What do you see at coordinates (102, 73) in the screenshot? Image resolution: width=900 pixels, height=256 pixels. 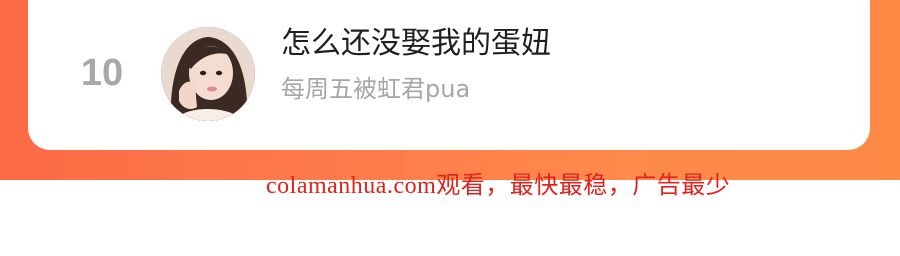 I see `rank-number: 10` at bounding box center [102, 73].